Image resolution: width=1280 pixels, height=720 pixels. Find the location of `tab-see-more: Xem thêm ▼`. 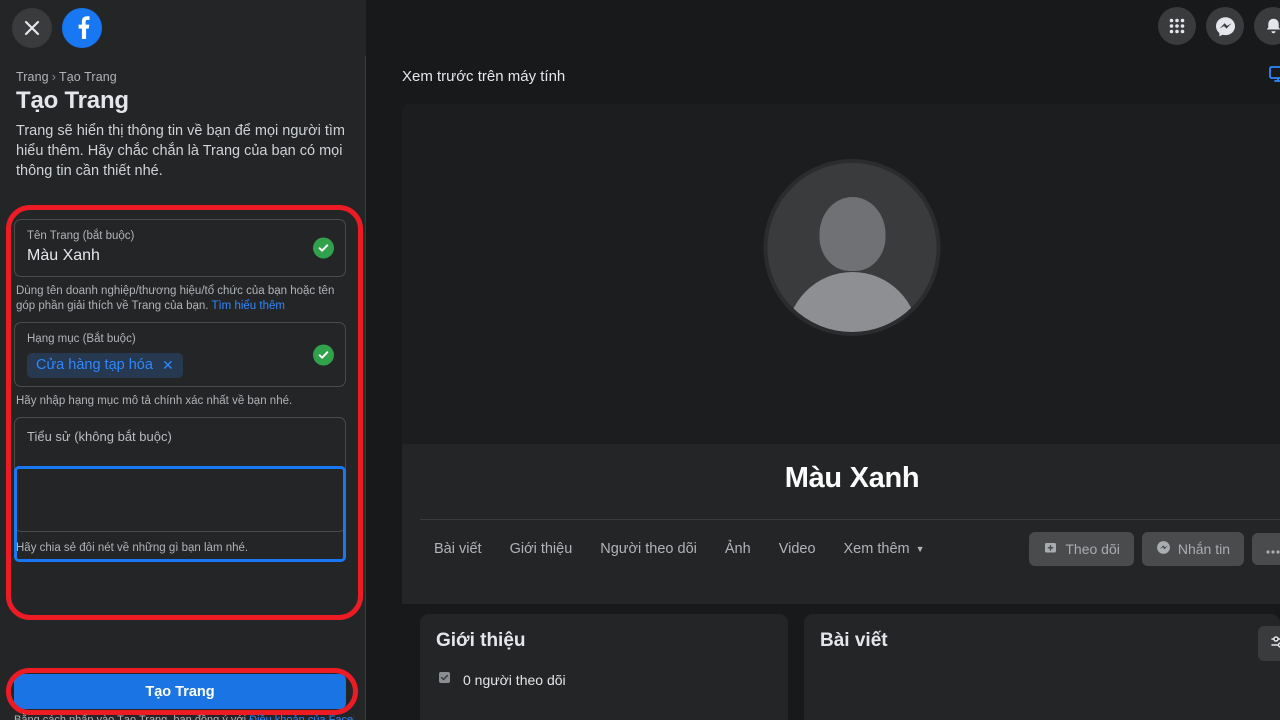

tab-see-more: Xem thêm ▼ is located at coordinates (884, 549).